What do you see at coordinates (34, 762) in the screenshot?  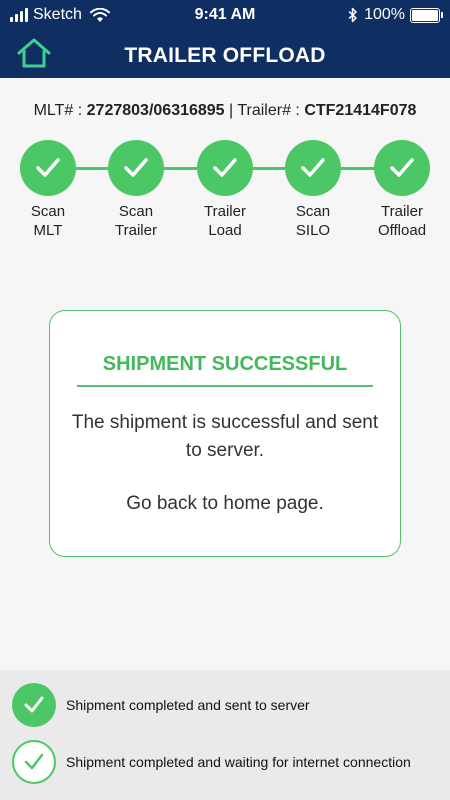 I see `check-outline-icon` at bounding box center [34, 762].